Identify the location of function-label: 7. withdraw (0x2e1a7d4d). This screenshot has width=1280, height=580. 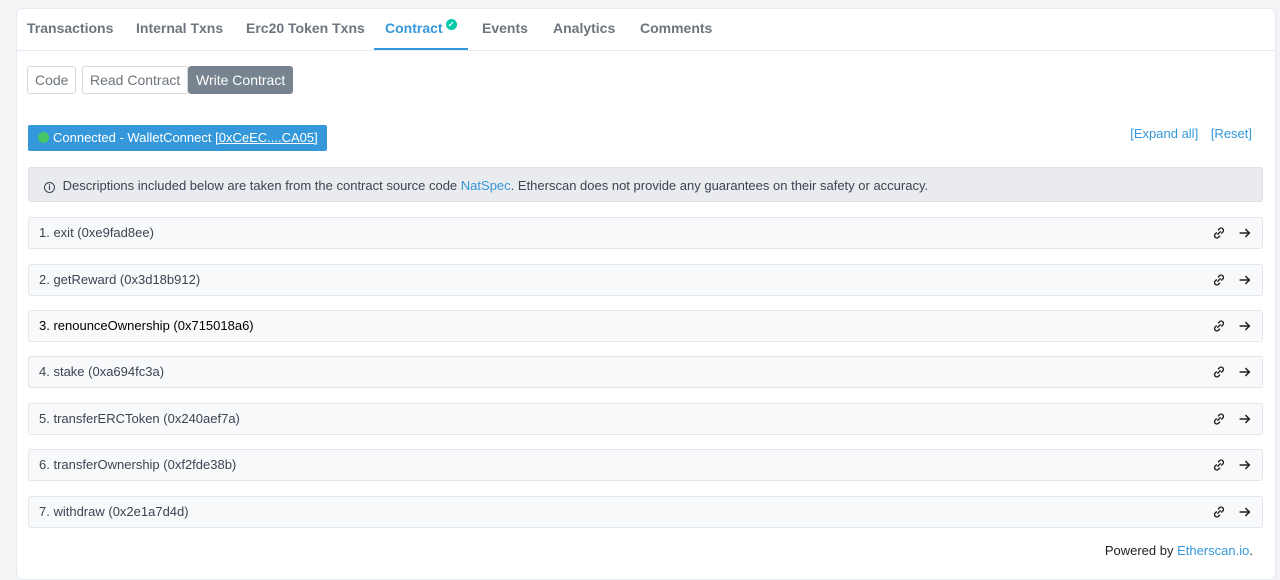
(114, 511).